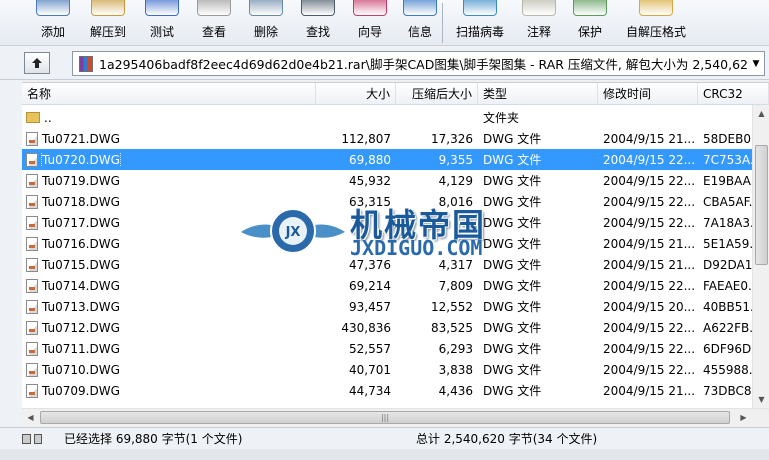 The image size is (769, 460). I want to click on toolbar-button-10: 保护, so click(590, 23).